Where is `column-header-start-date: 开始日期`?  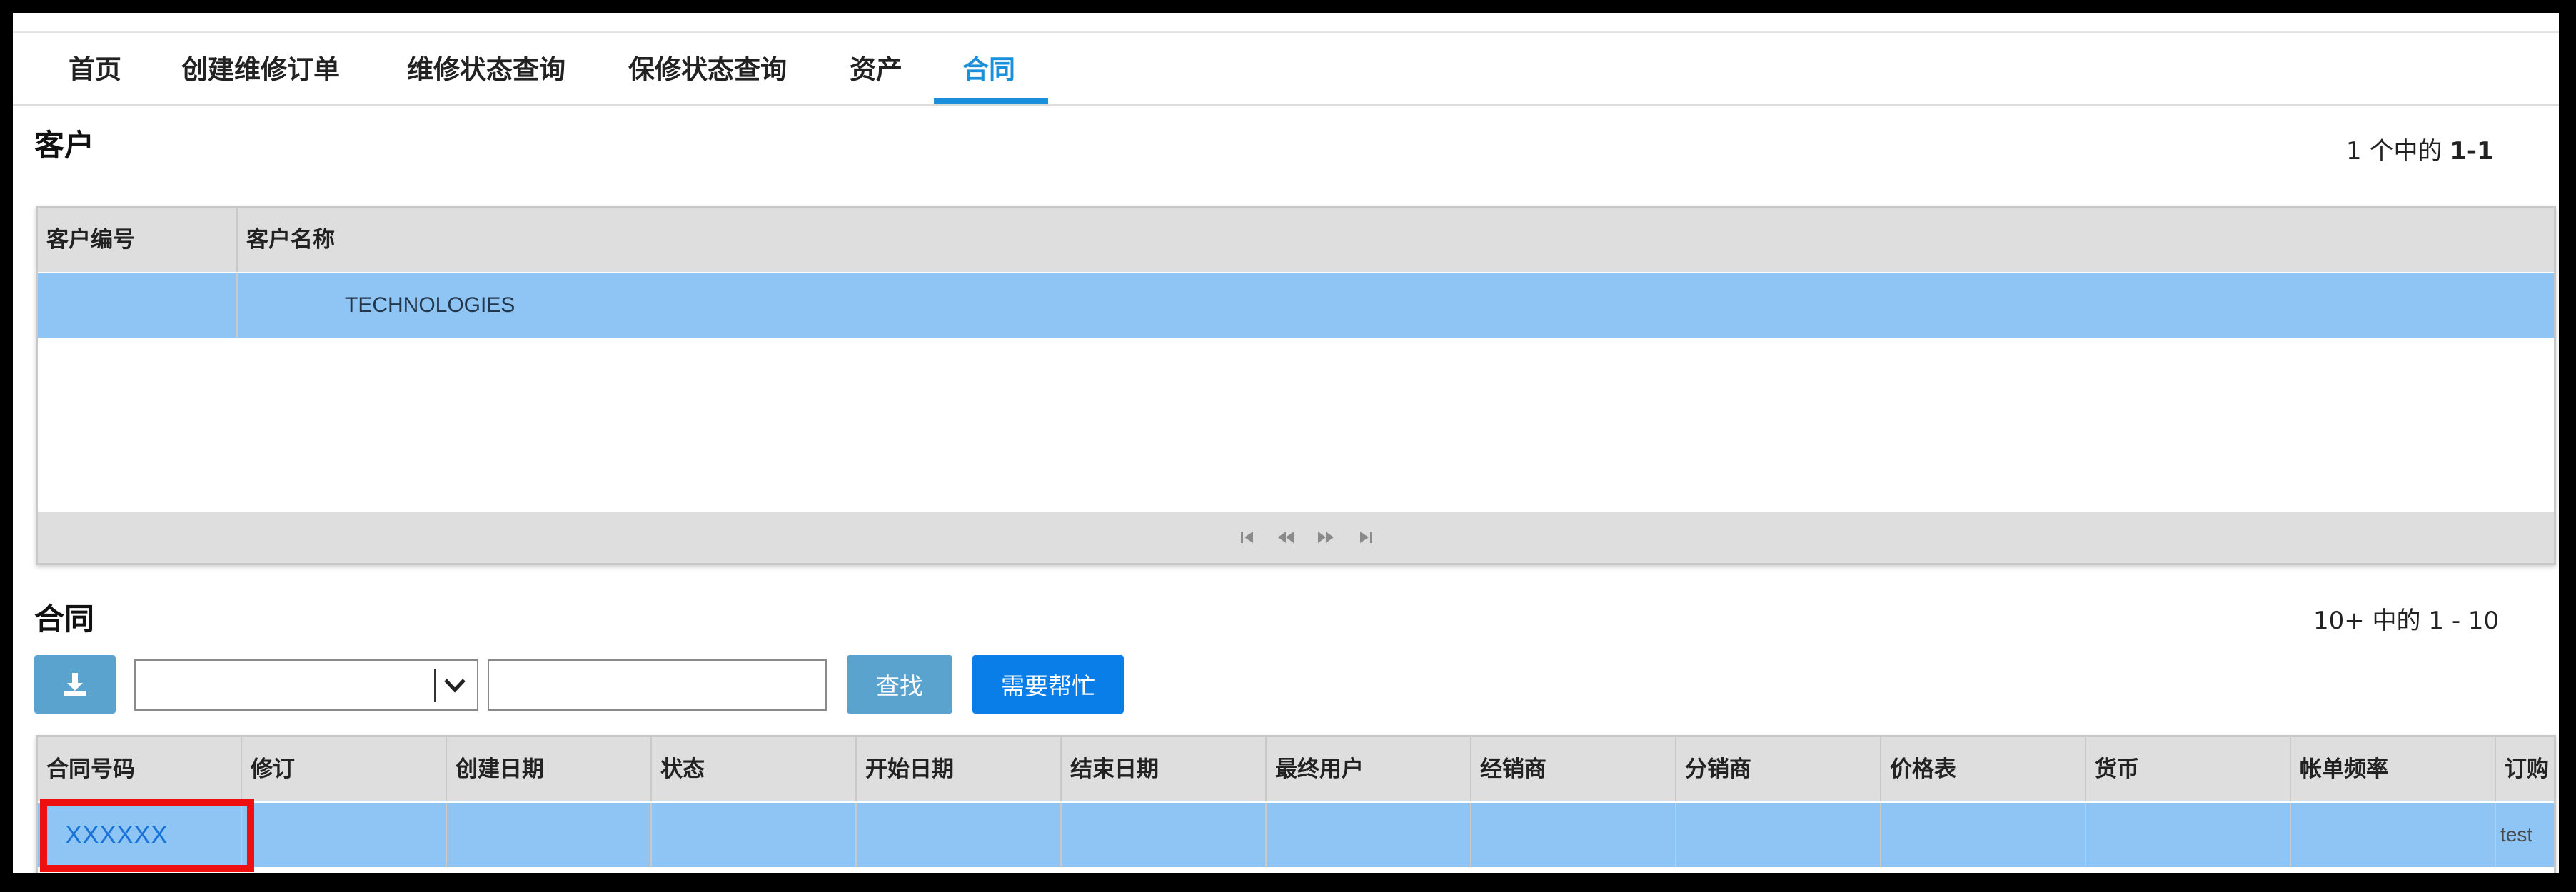 column-header-start-date: 开始日期 is located at coordinates (960, 769).